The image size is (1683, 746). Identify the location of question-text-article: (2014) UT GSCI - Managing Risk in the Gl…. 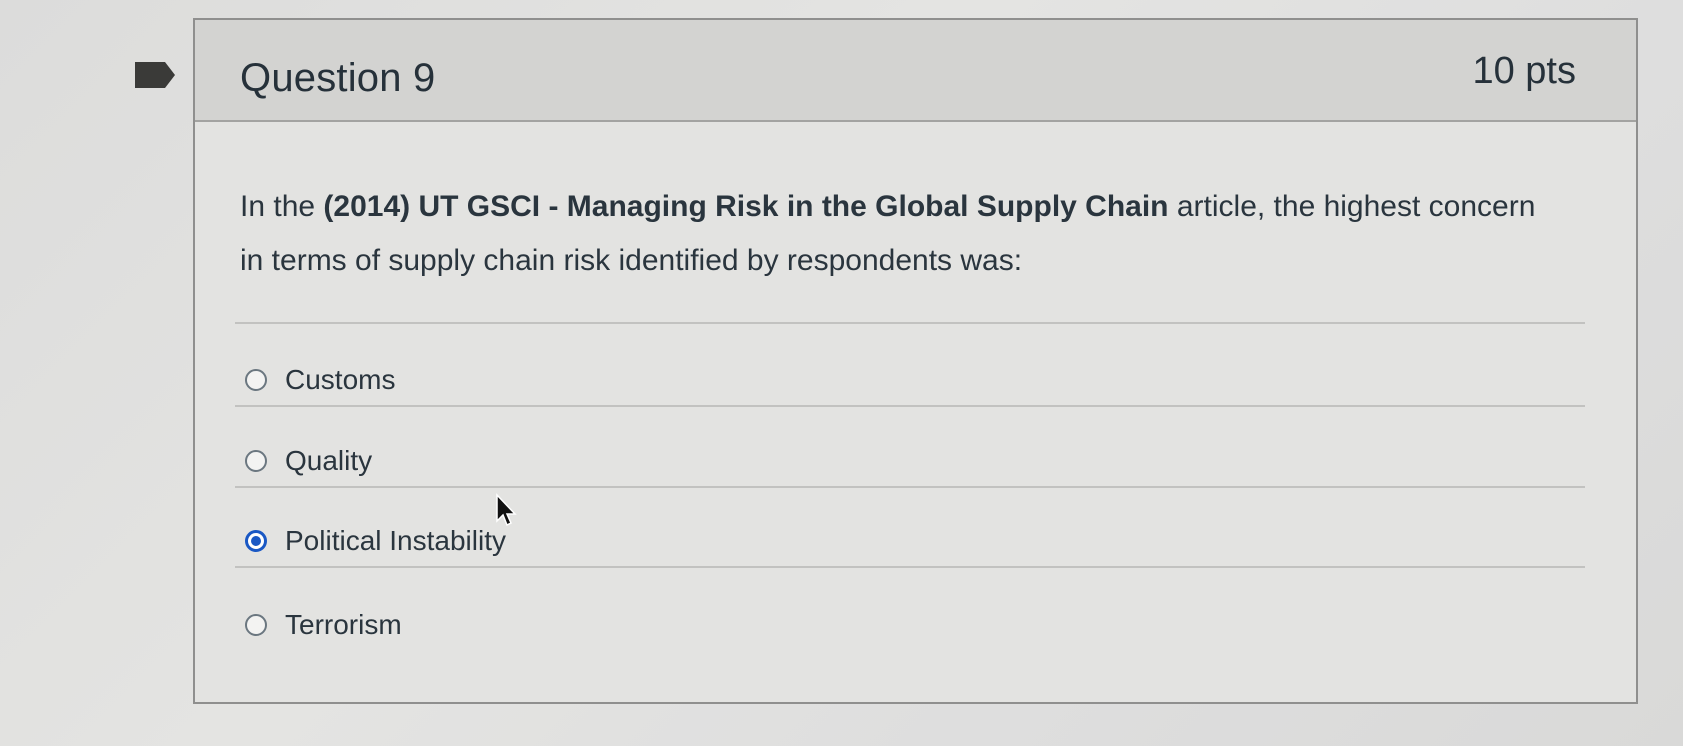
(746, 206).